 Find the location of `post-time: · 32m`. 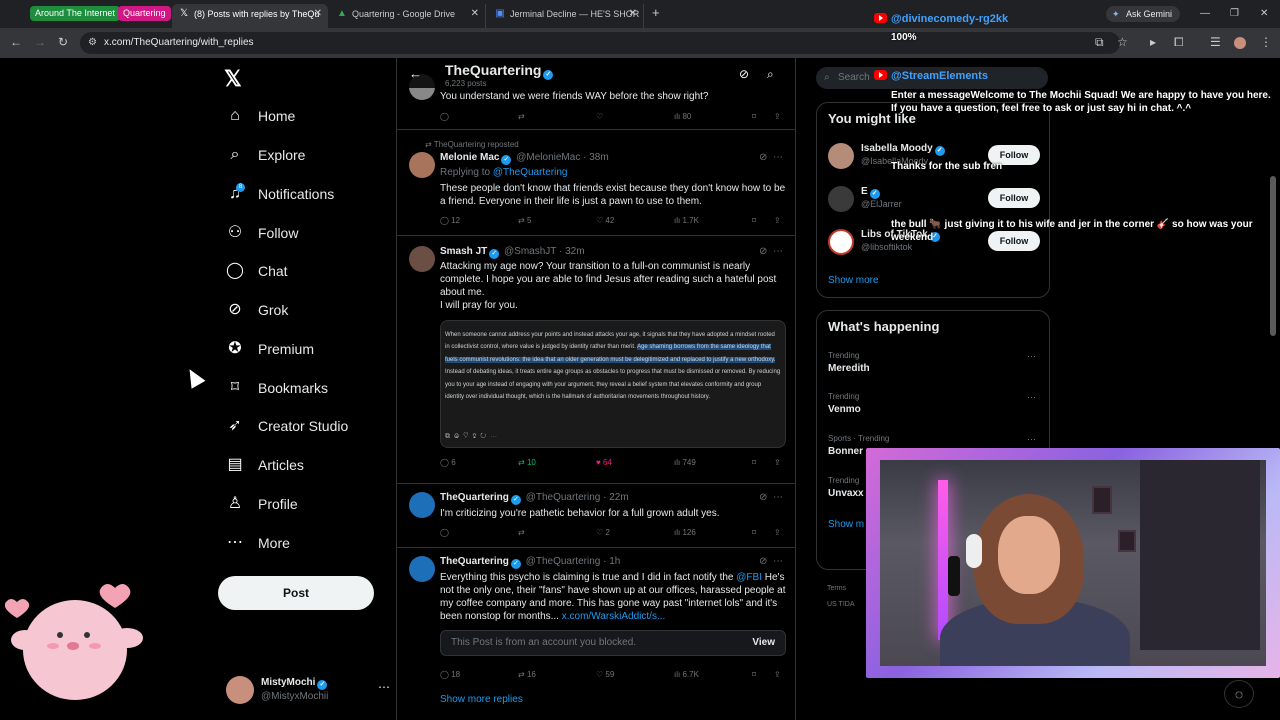

post-time: · 32m is located at coordinates (572, 251).